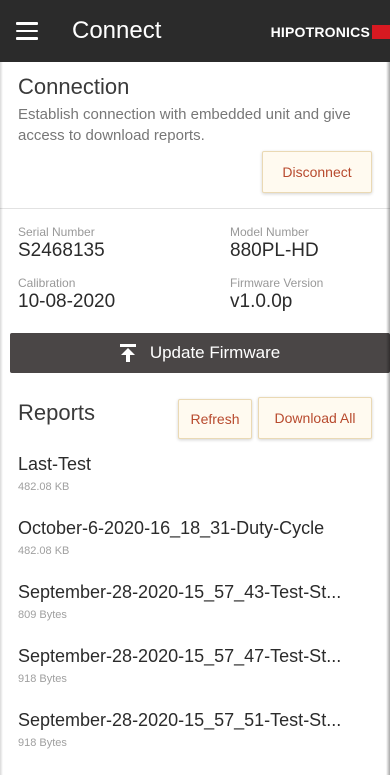 The height and width of the screenshot is (775, 390). Describe the element at coordinates (55, 464) in the screenshot. I see `report-name: Last-Test` at that location.